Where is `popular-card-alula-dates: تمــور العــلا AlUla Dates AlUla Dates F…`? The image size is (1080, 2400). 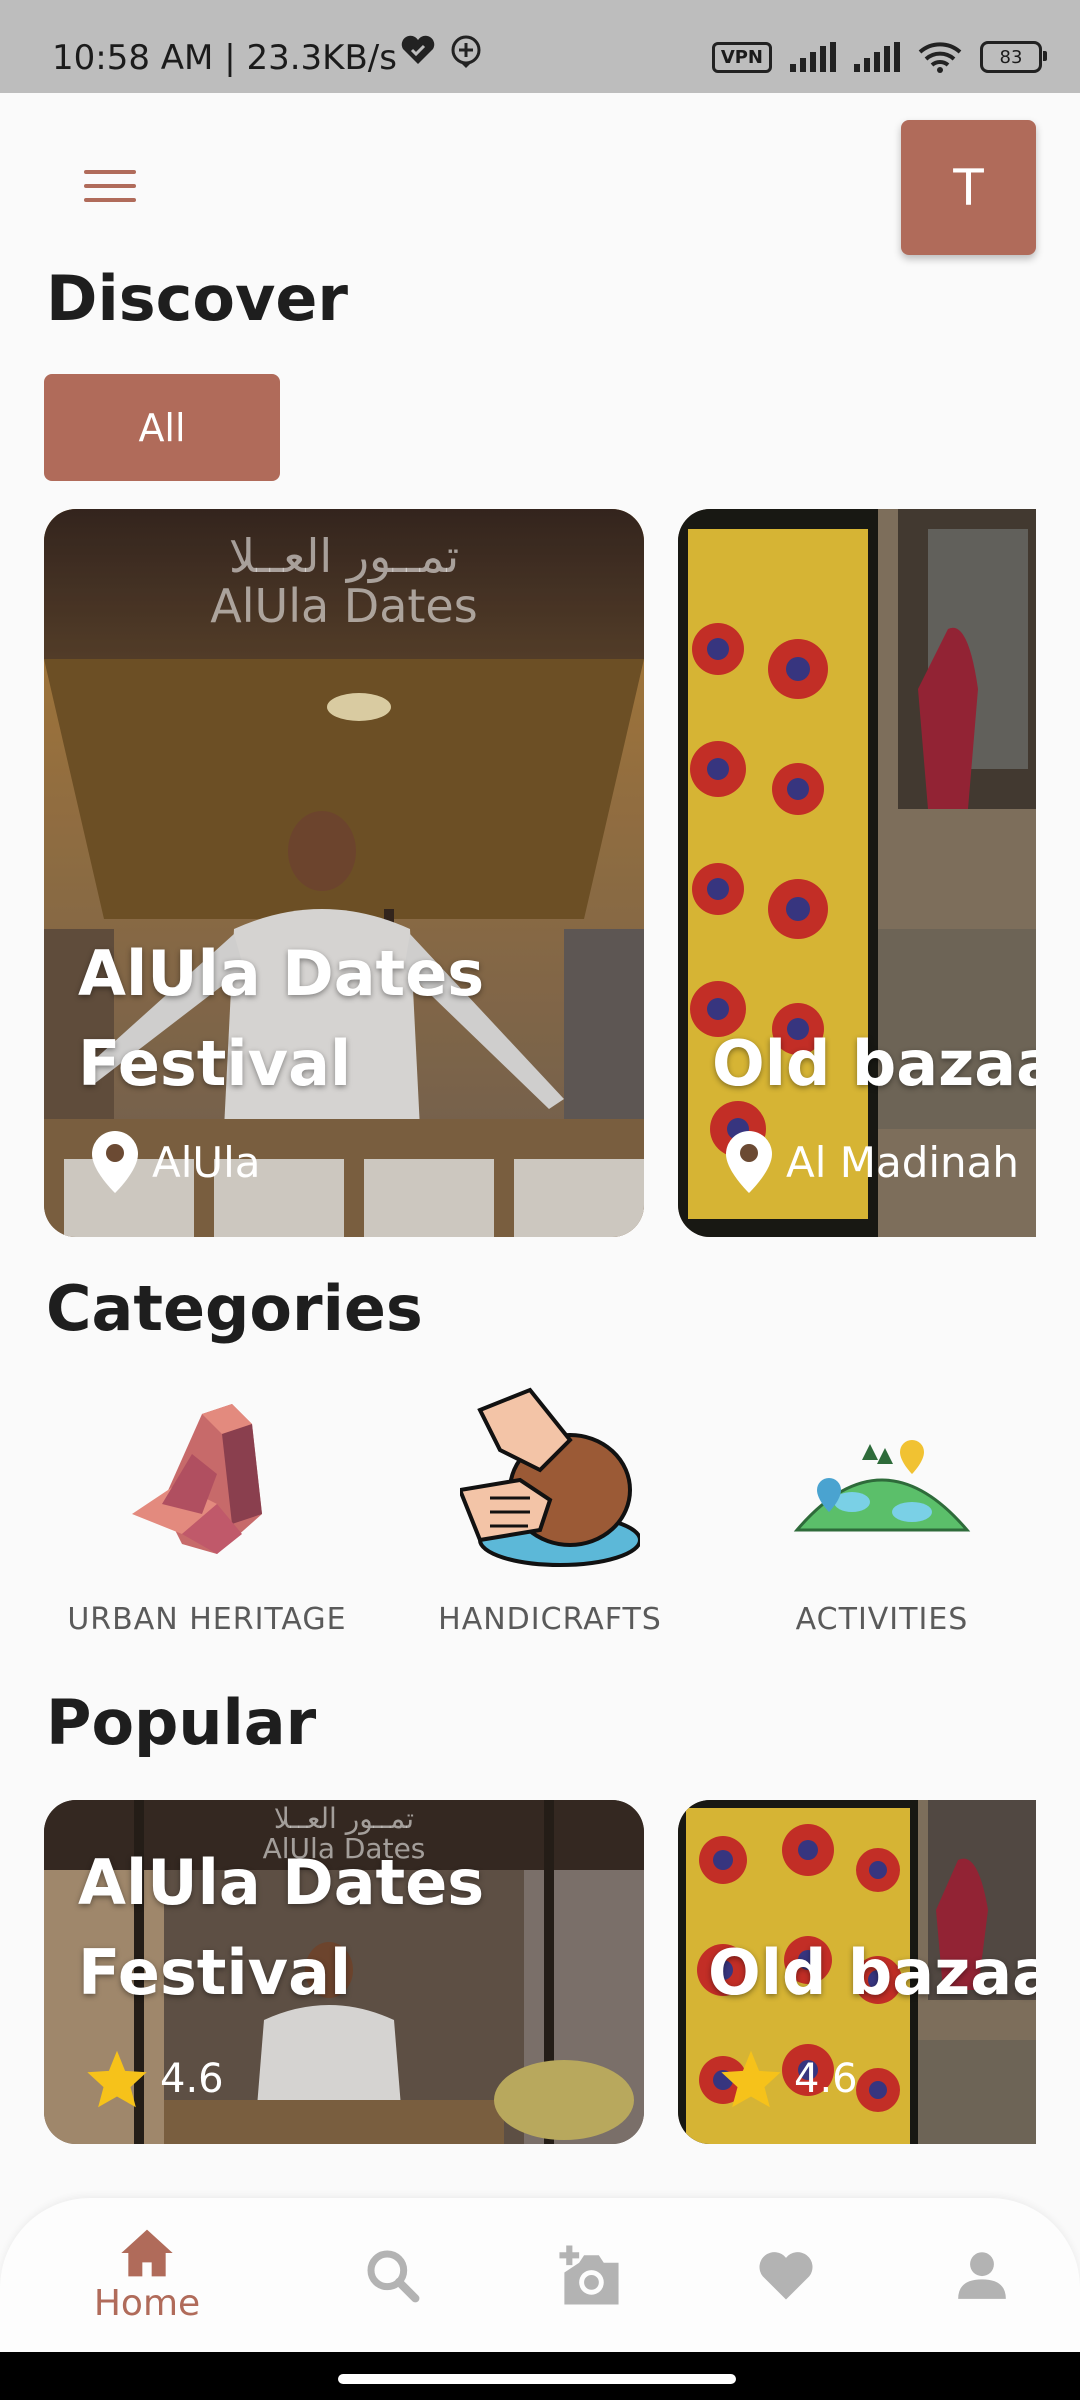
popular-card-alula-dates: تمــور العــلا AlUla Dates AlUla Dates F… is located at coordinates (344, 1972).